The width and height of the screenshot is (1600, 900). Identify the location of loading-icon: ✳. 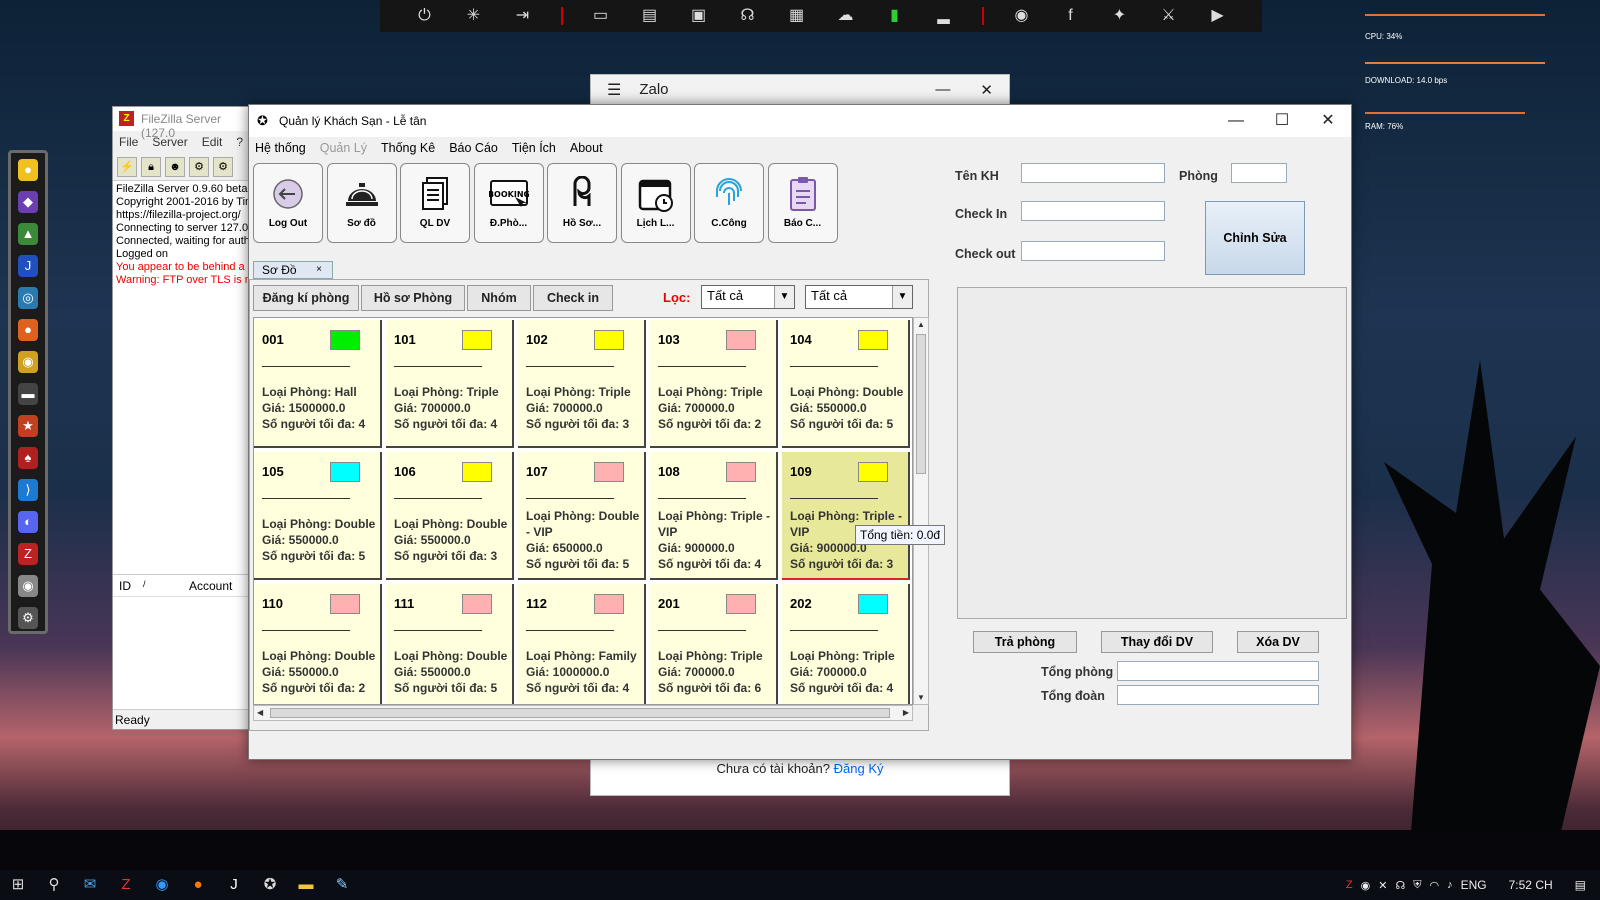
(474, 16).